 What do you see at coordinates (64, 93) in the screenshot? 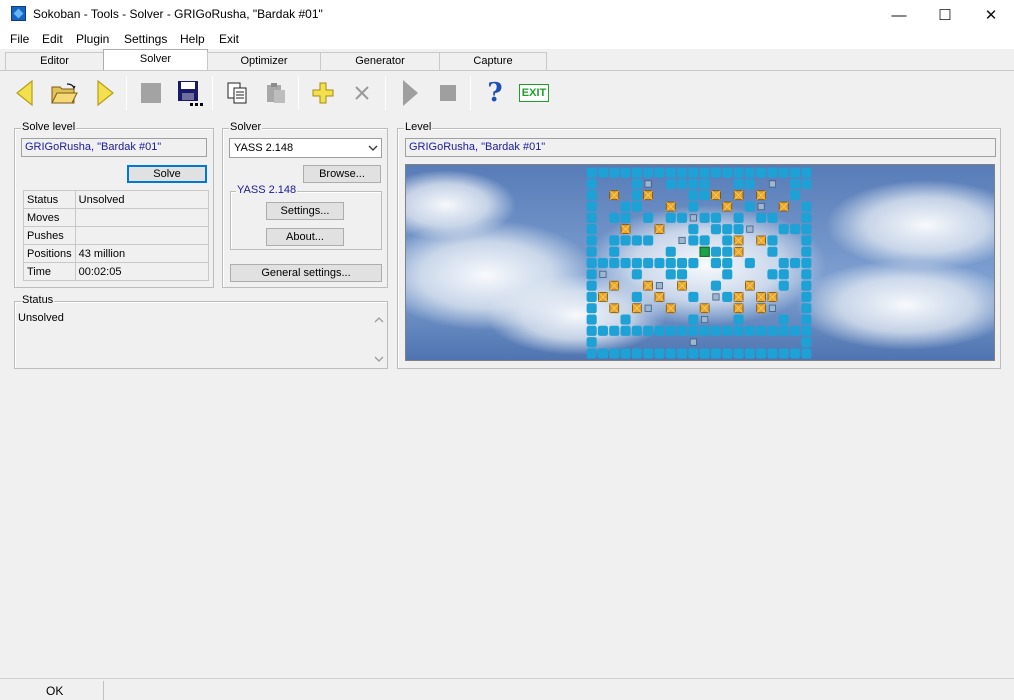
I see `open-folder-icon` at bounding box center [64, 93].